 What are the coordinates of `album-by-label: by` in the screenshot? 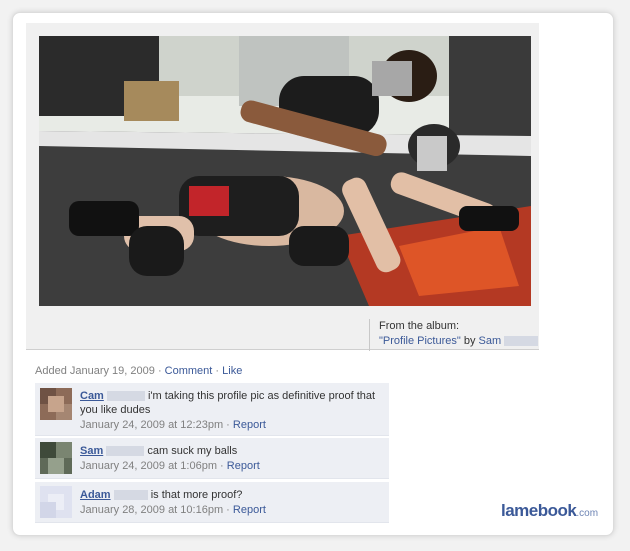 It's located at (469, 341).